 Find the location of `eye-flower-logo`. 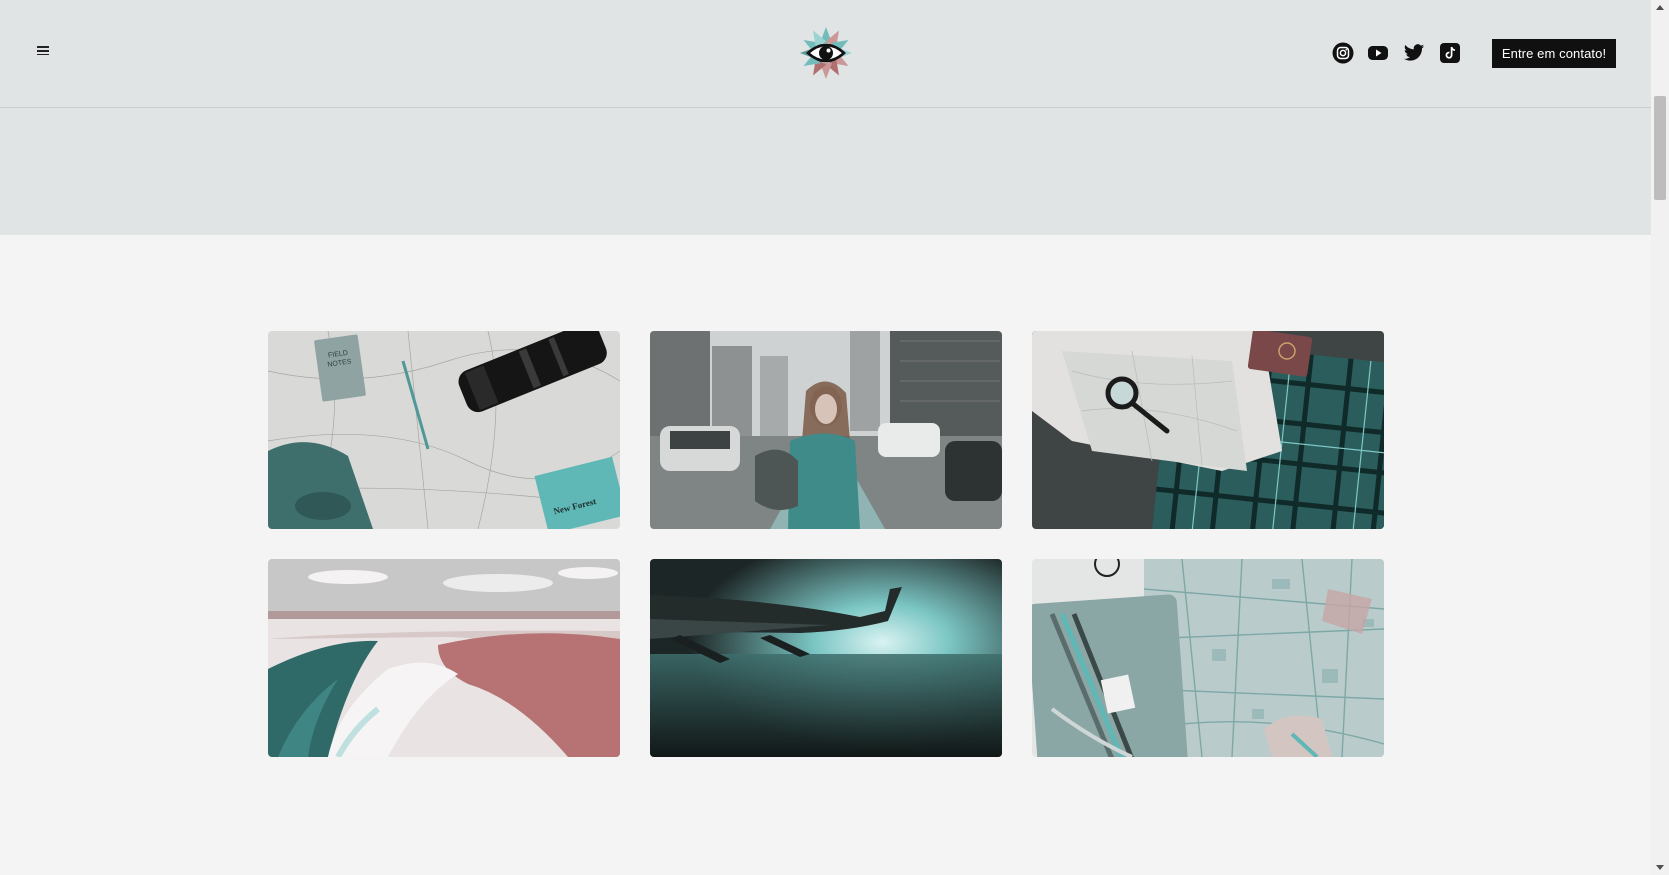

eye-flower-logo is located at coordinates (826, 53).